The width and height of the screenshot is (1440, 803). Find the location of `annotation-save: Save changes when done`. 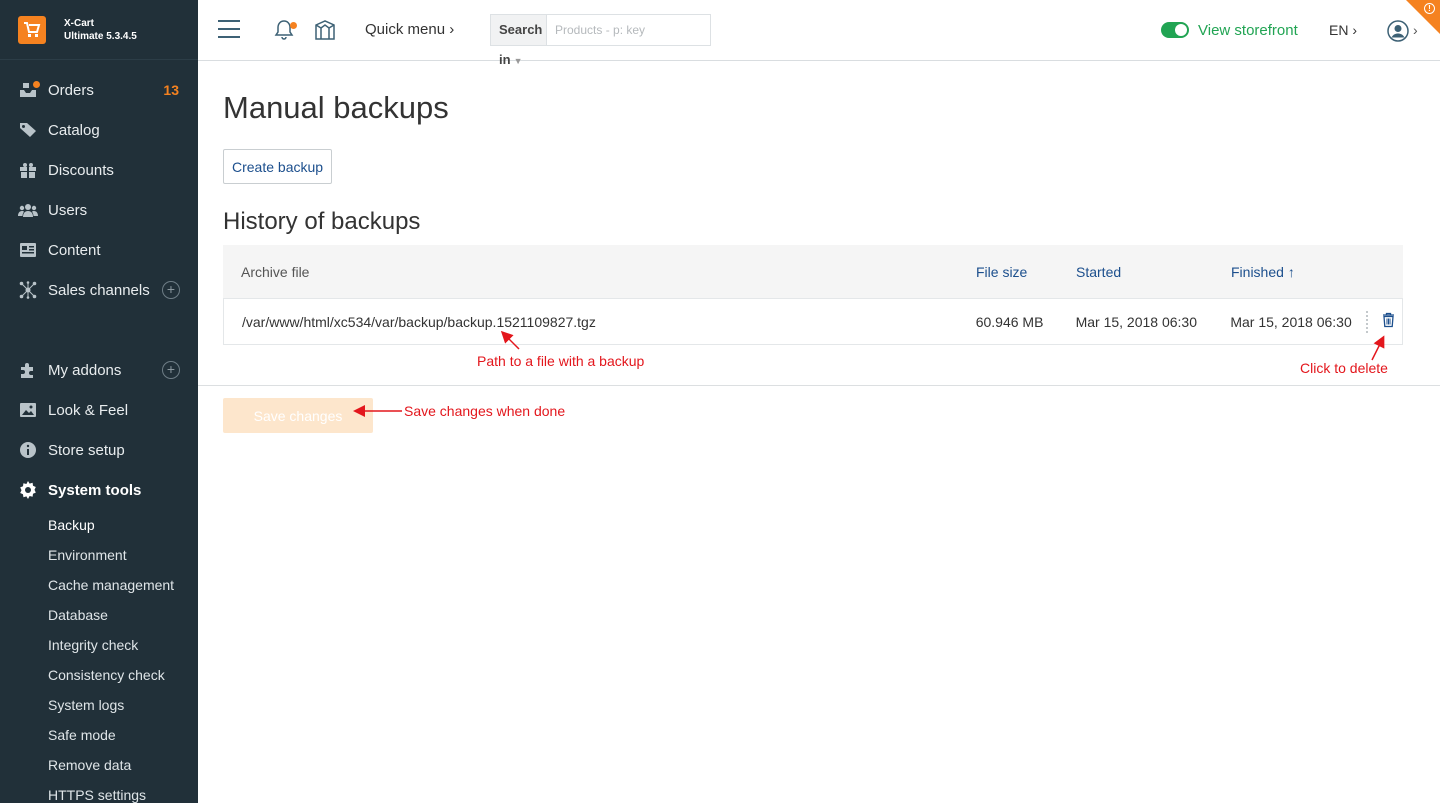

annotation-save: Save changes when done is located at coordinates (485, 411).